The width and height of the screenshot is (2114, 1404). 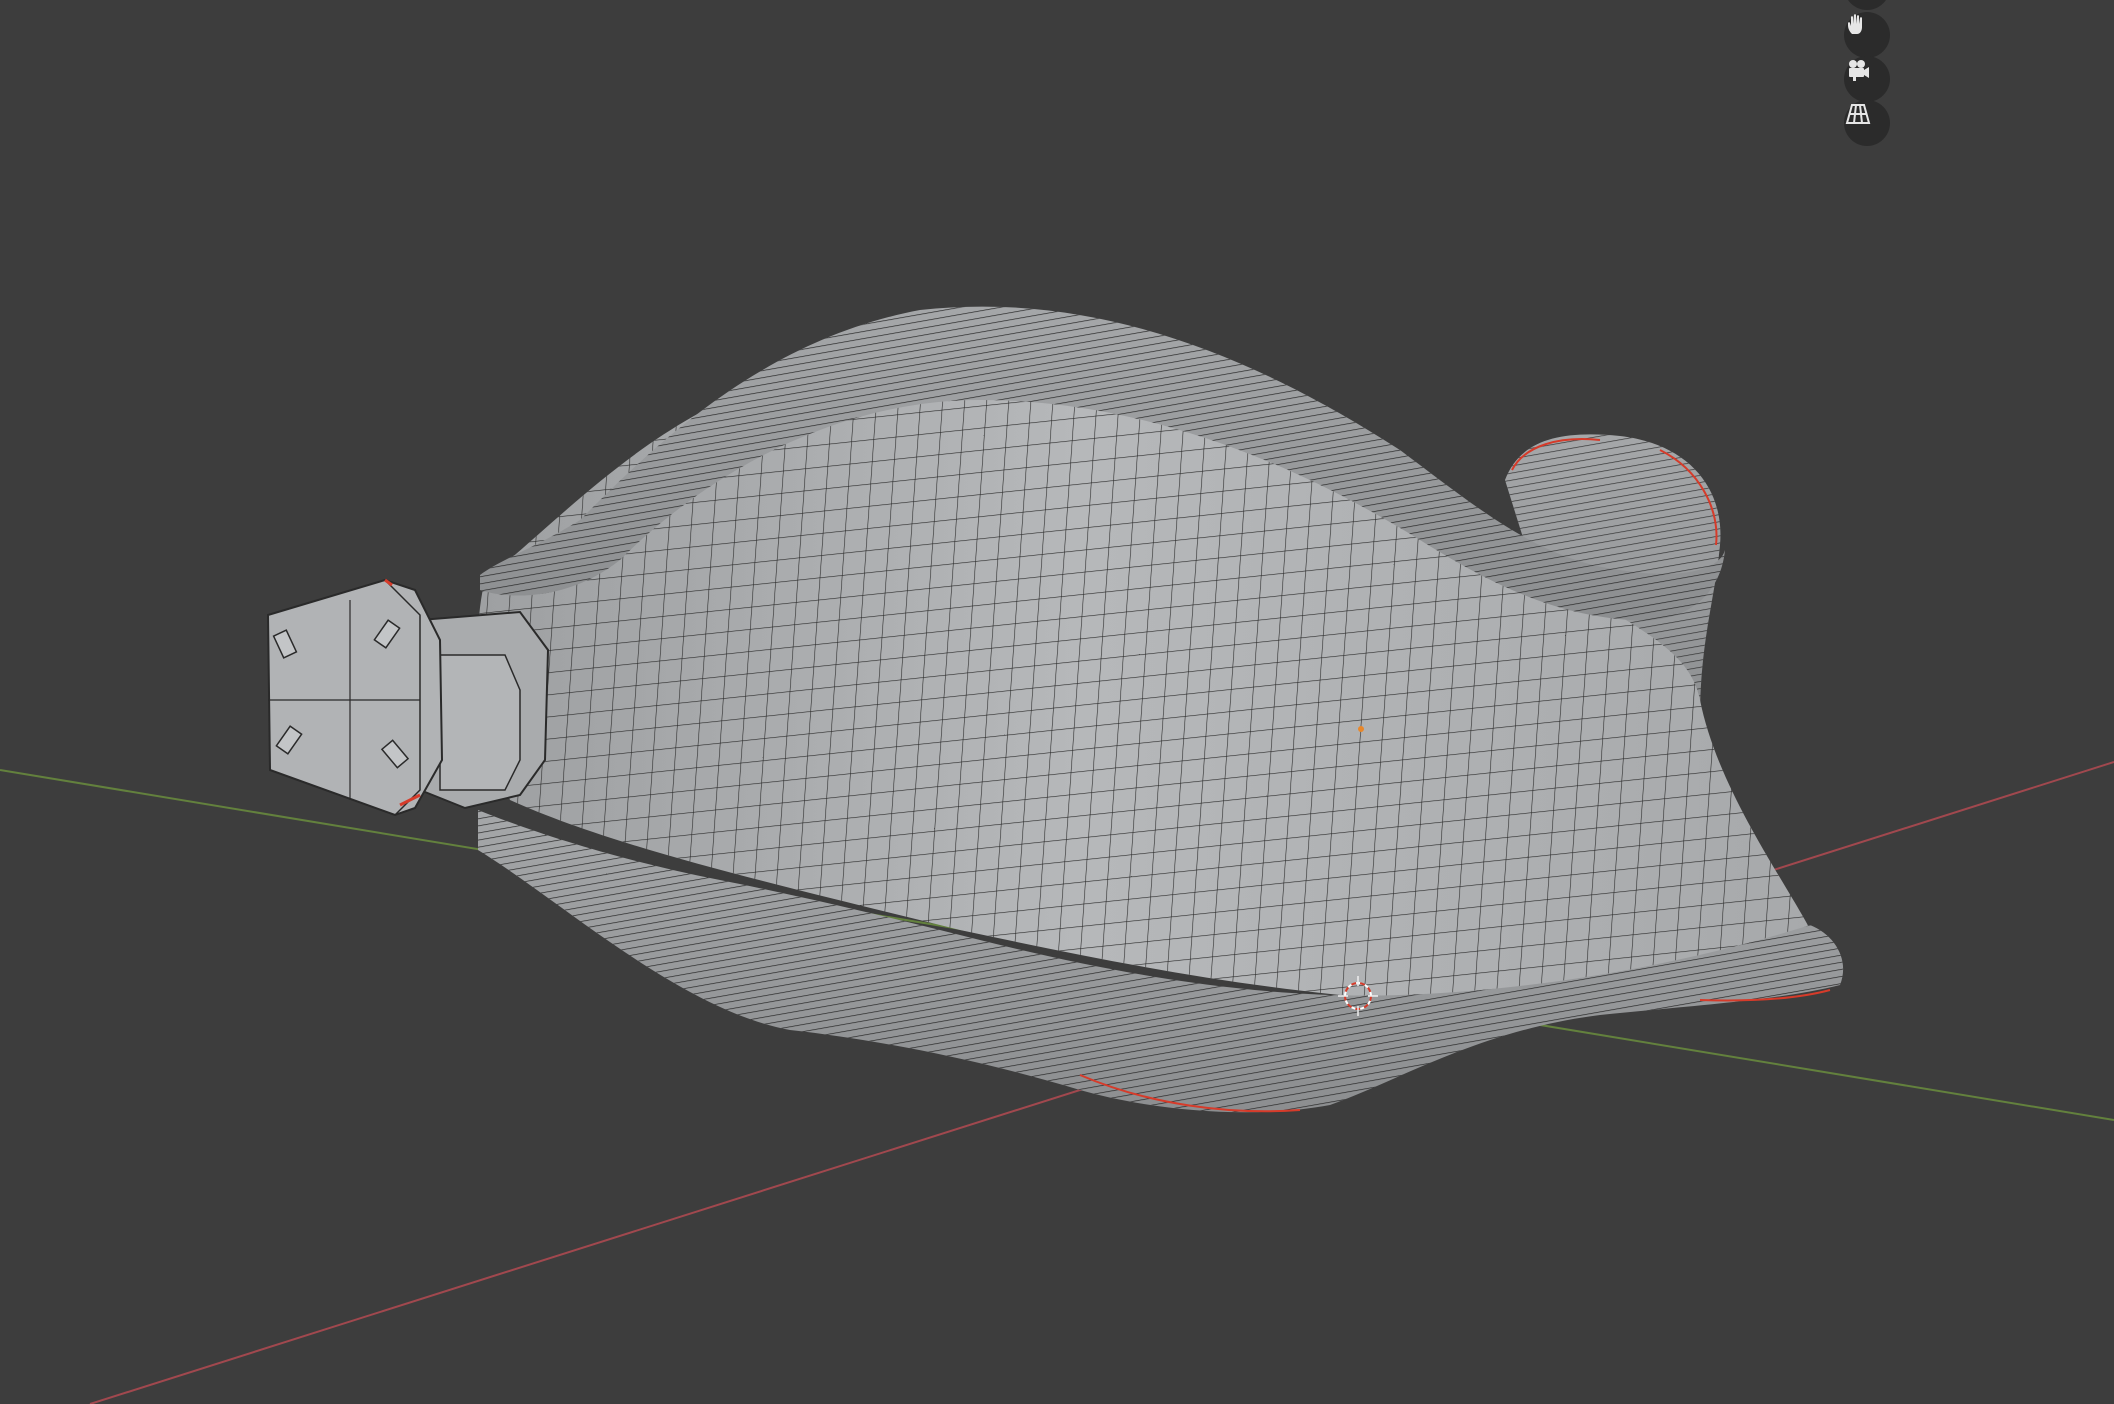 I want to click on navigation-gizmo, so click(x=1869, y=75).